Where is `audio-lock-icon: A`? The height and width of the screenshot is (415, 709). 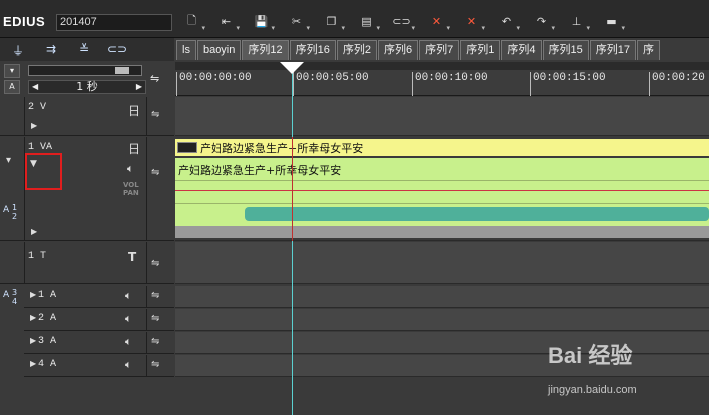
audio-lock-icon: A is located at coordinates (12, 87).